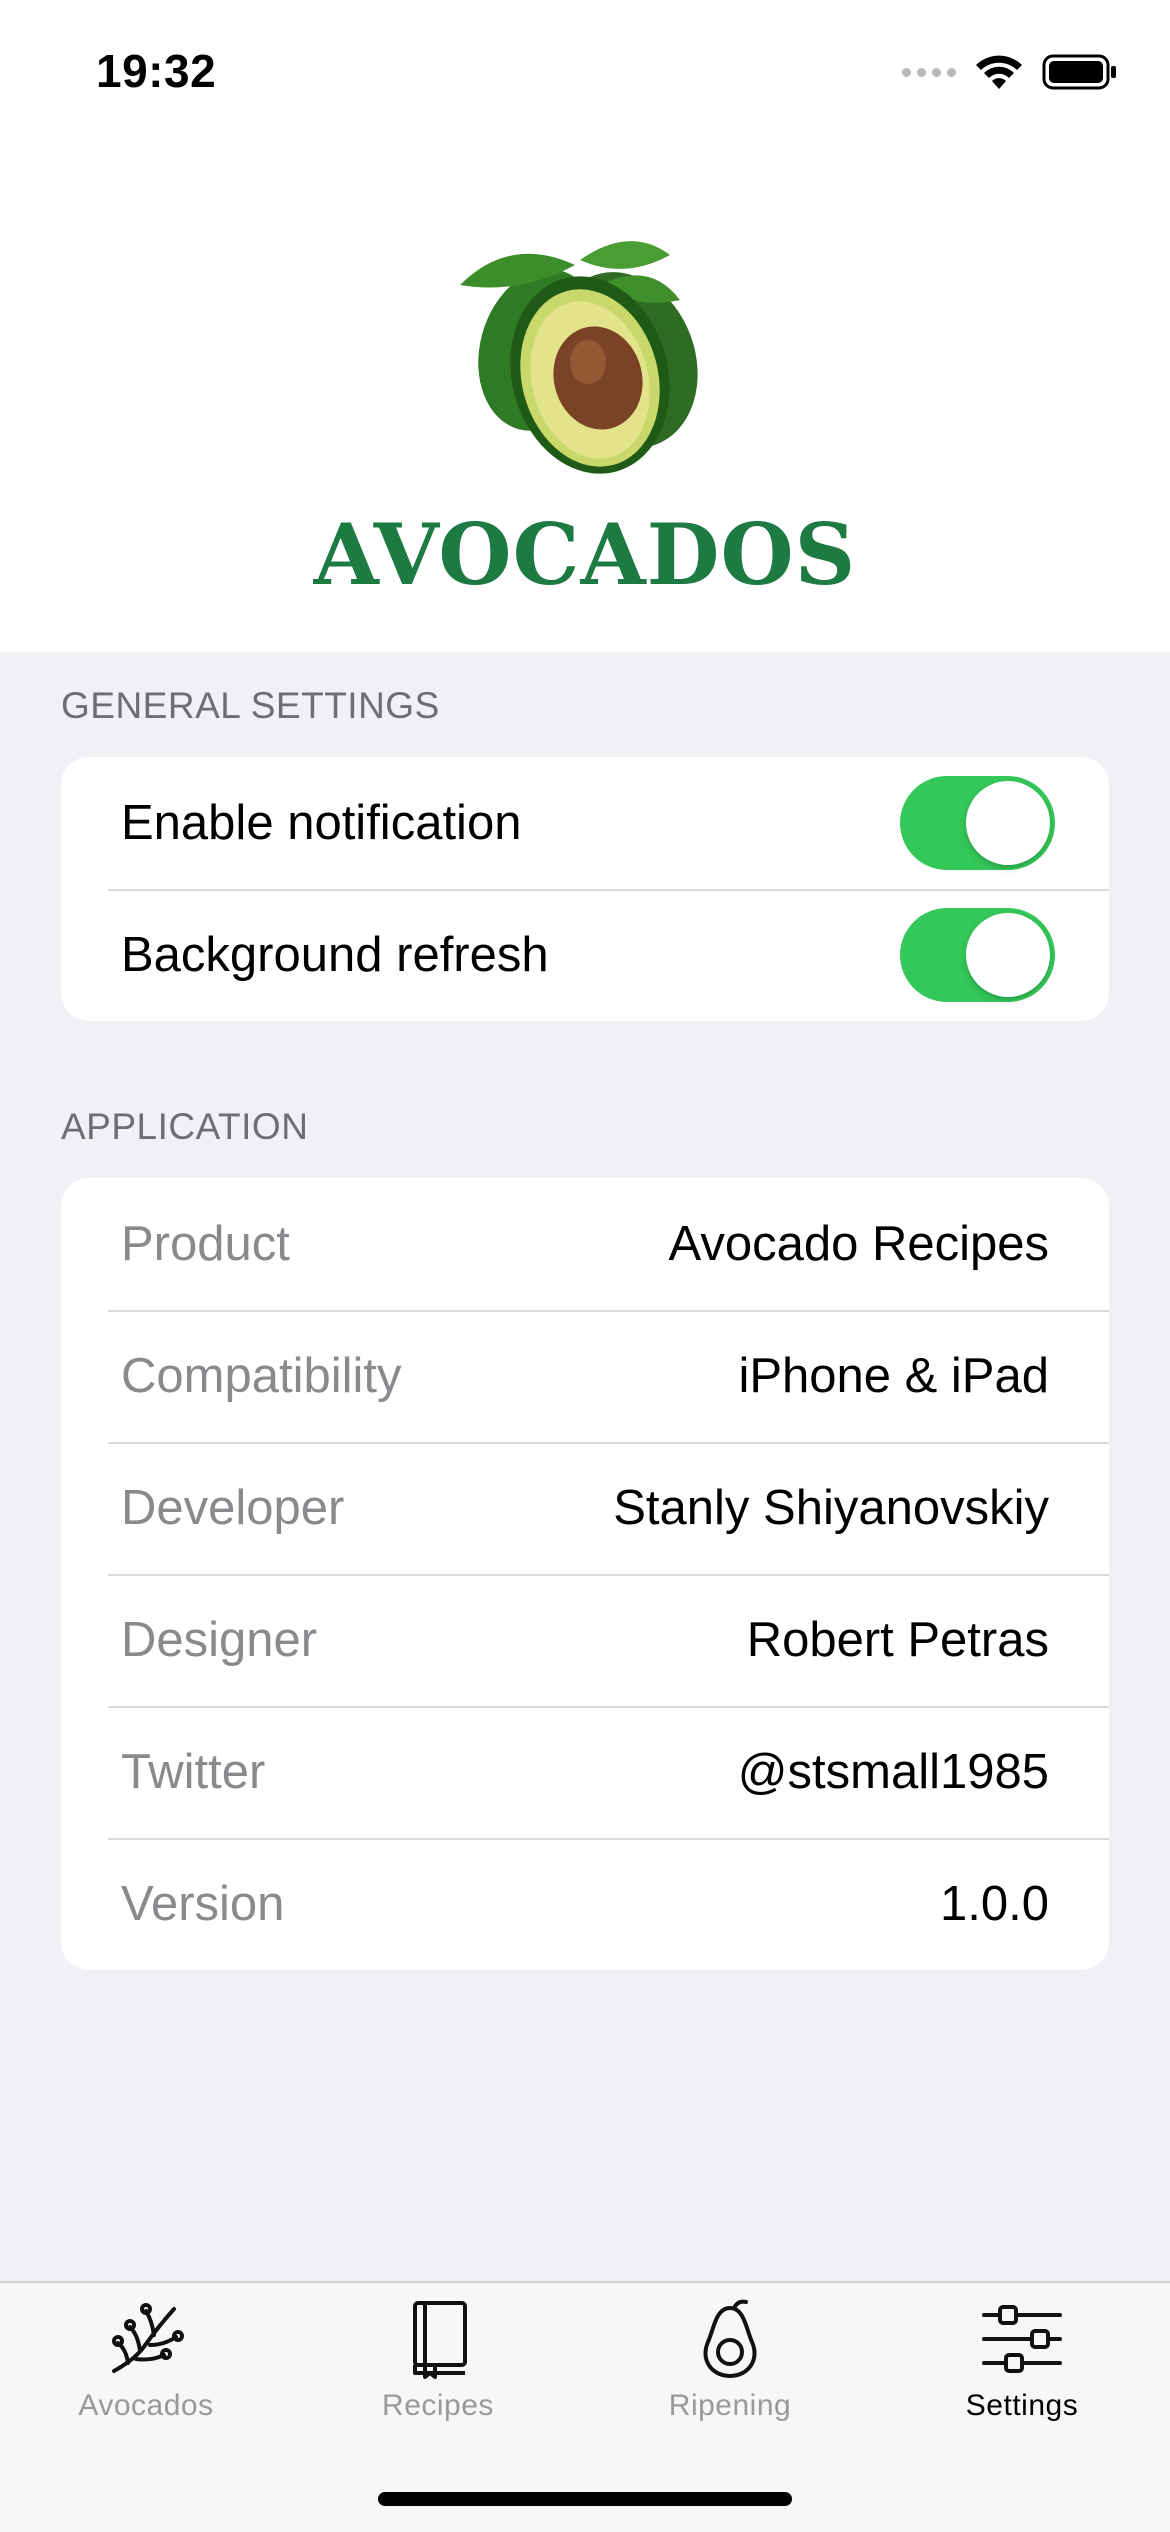  I want to click on tab-avocados: Avocados, so click(146, 2358).